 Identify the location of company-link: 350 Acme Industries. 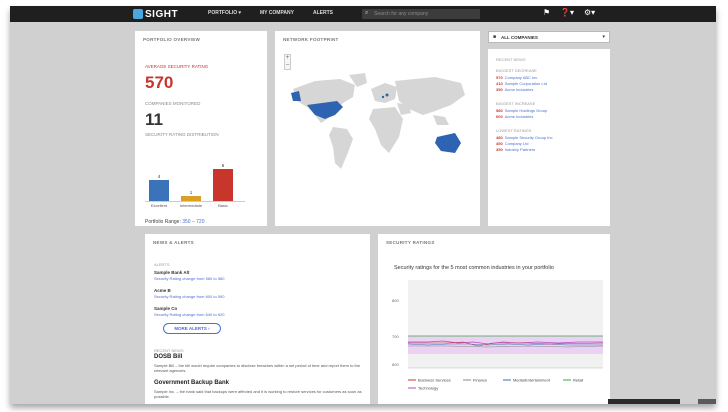
(514, 89).